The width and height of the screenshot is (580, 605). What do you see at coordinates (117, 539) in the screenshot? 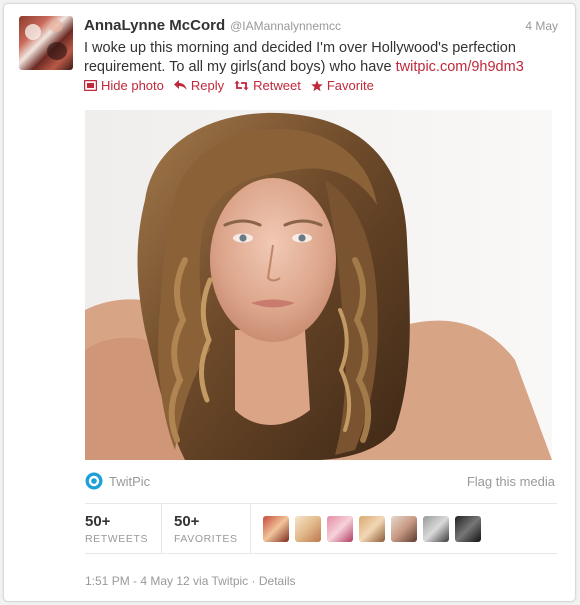
I see `retweets-label: RETWEETS` at bounding box center [117, 539].